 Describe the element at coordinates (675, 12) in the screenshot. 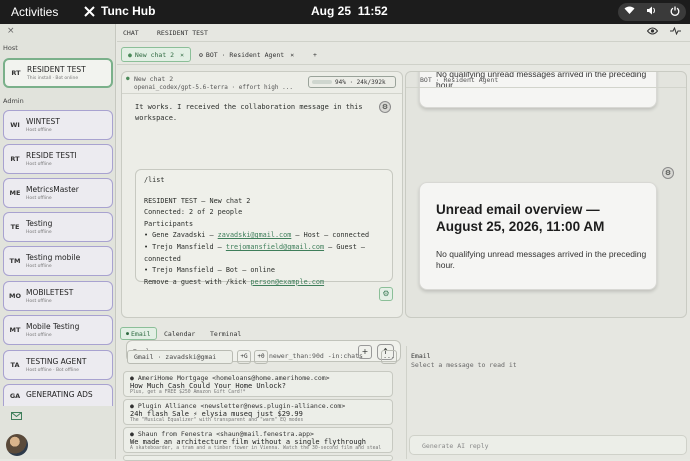

I see `power-icon` at that location.